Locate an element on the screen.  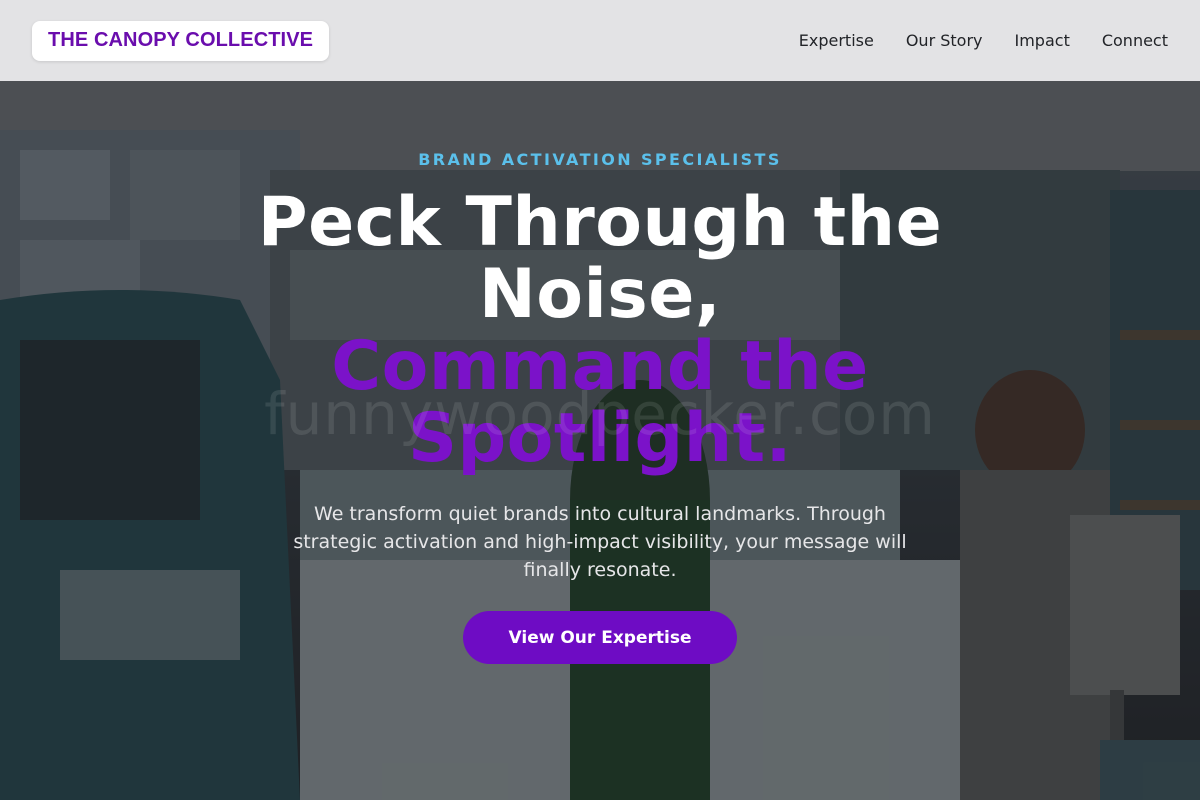
nav-link-impact: Impact is located at coordinates (1042, 40).